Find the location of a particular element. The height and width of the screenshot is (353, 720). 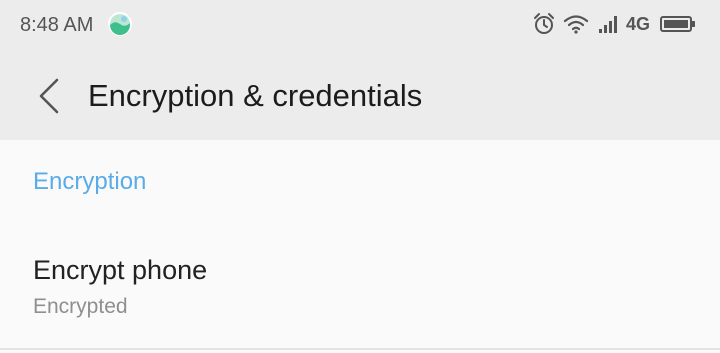

section-header-encryption: Encryption is located at coordinates (90, 181).